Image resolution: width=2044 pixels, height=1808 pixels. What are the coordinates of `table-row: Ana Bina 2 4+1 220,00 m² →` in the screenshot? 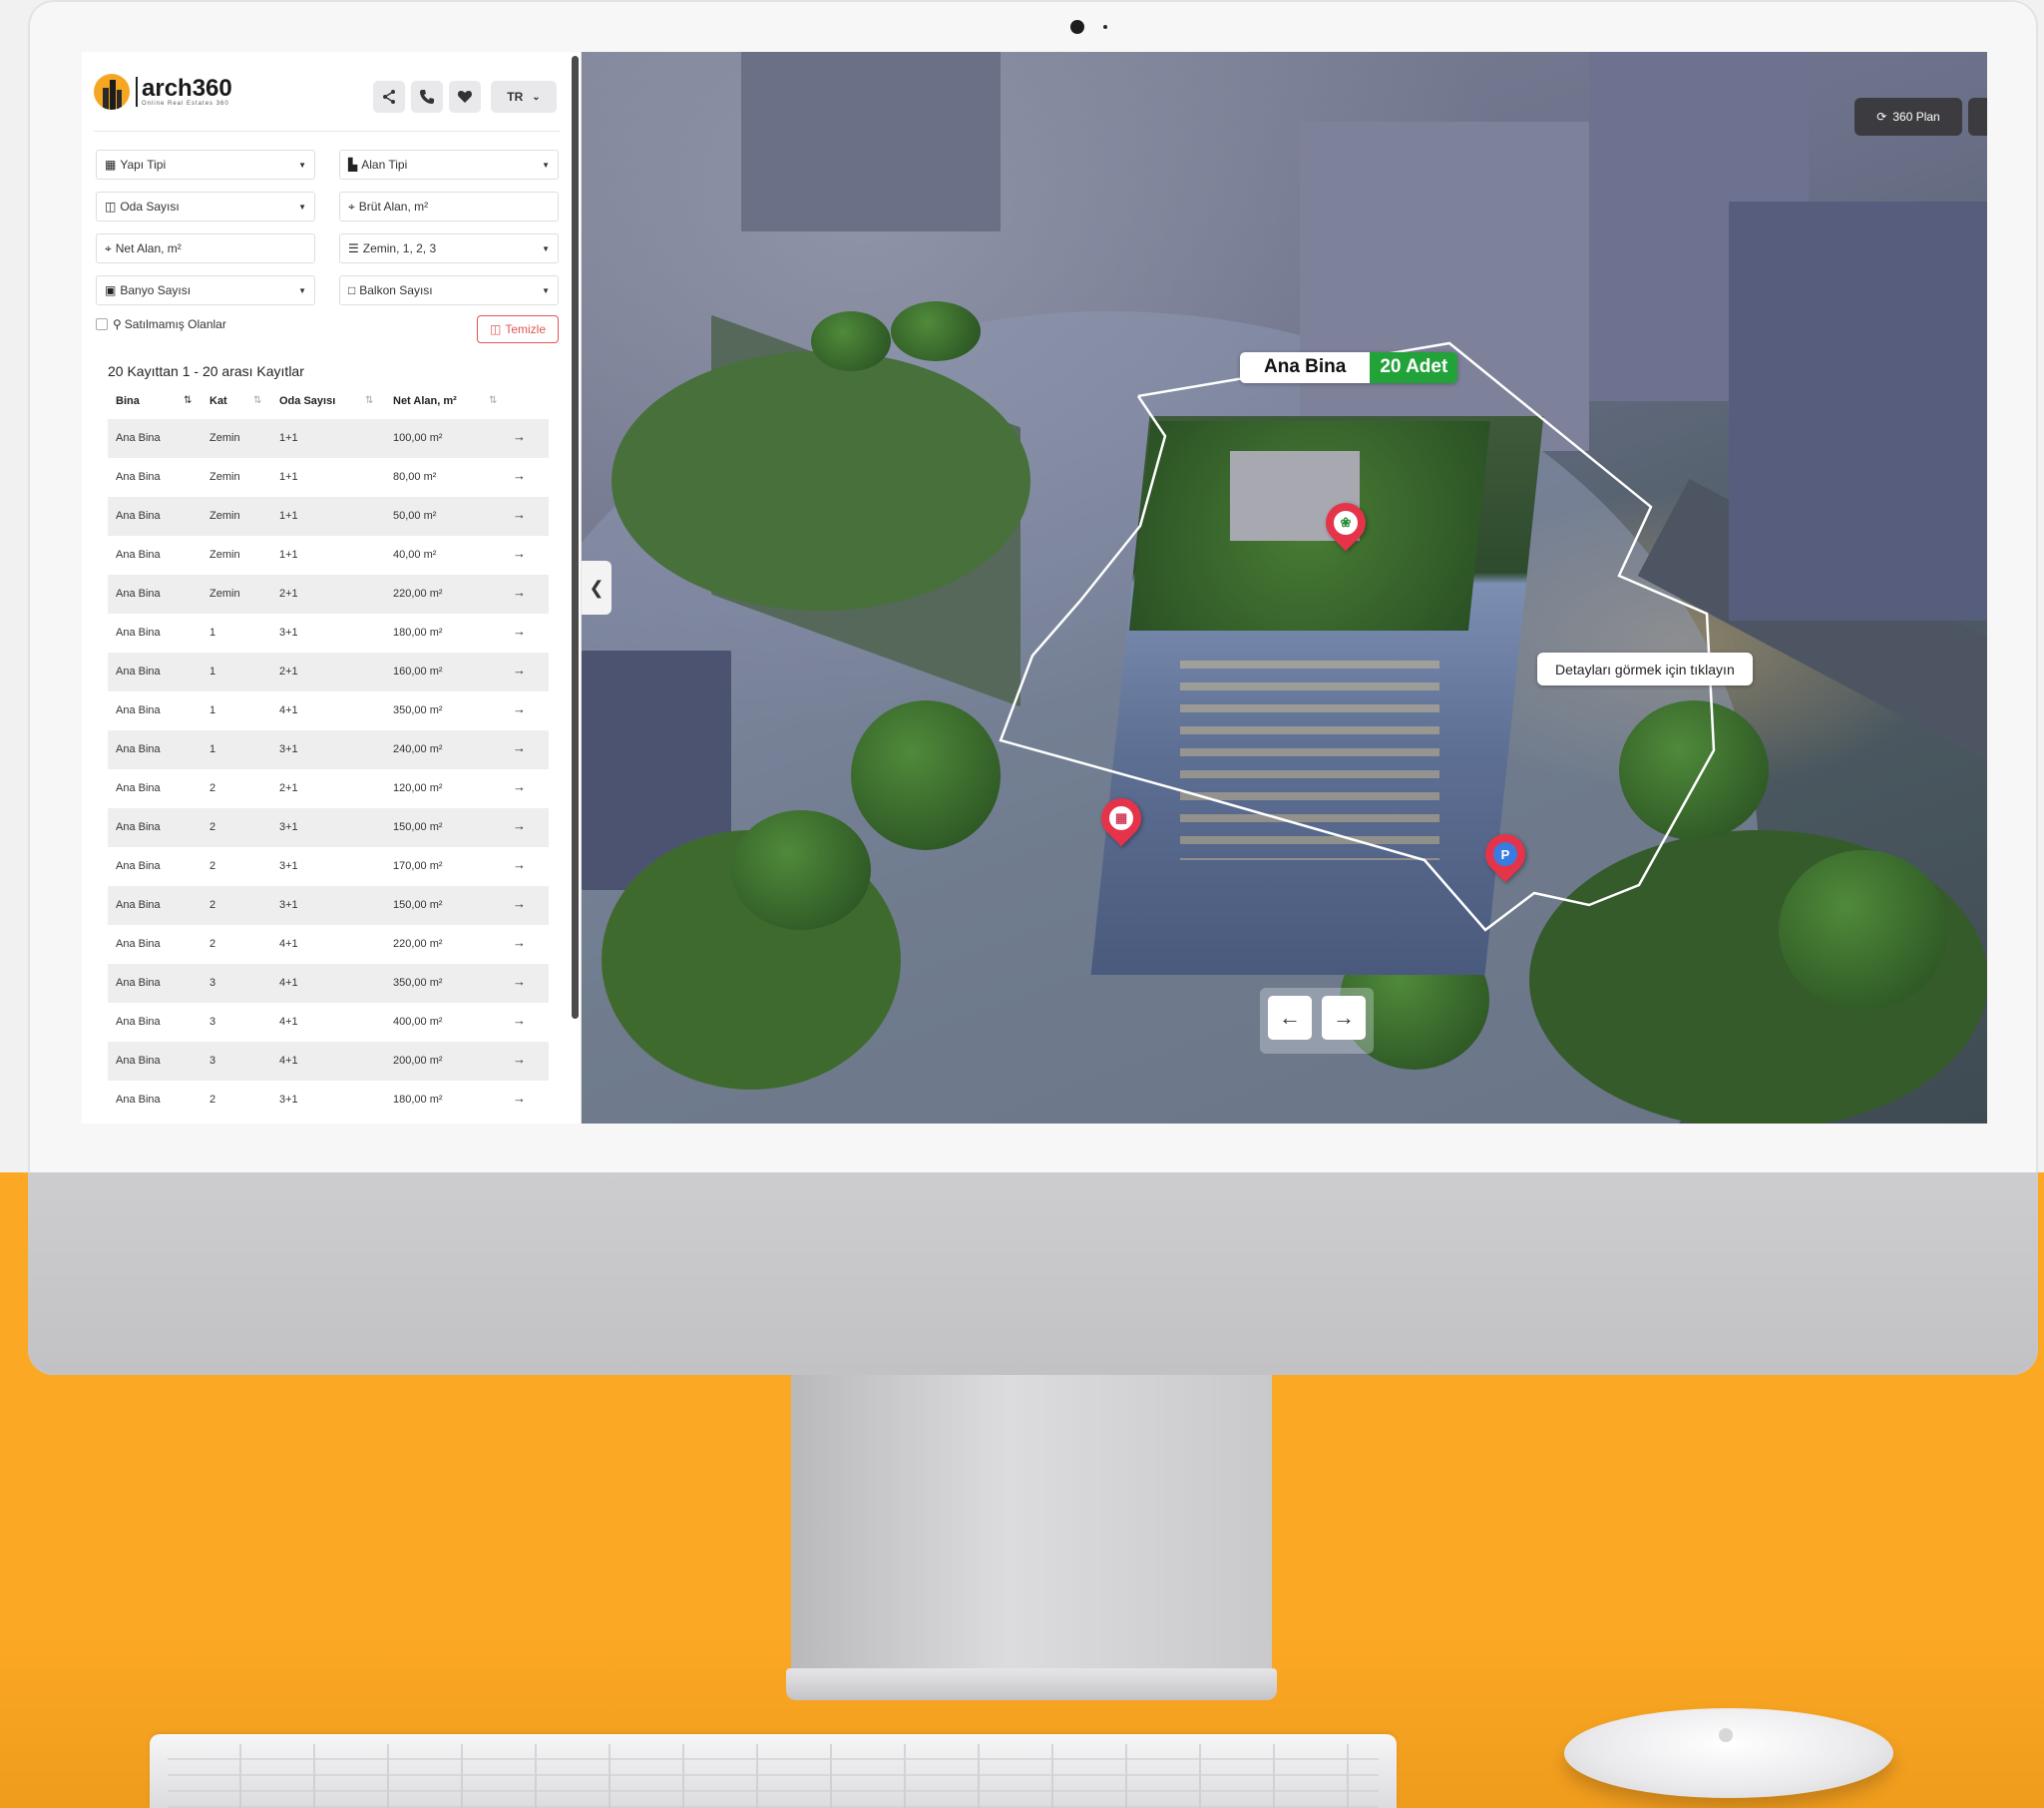 It's located at (328, 945).